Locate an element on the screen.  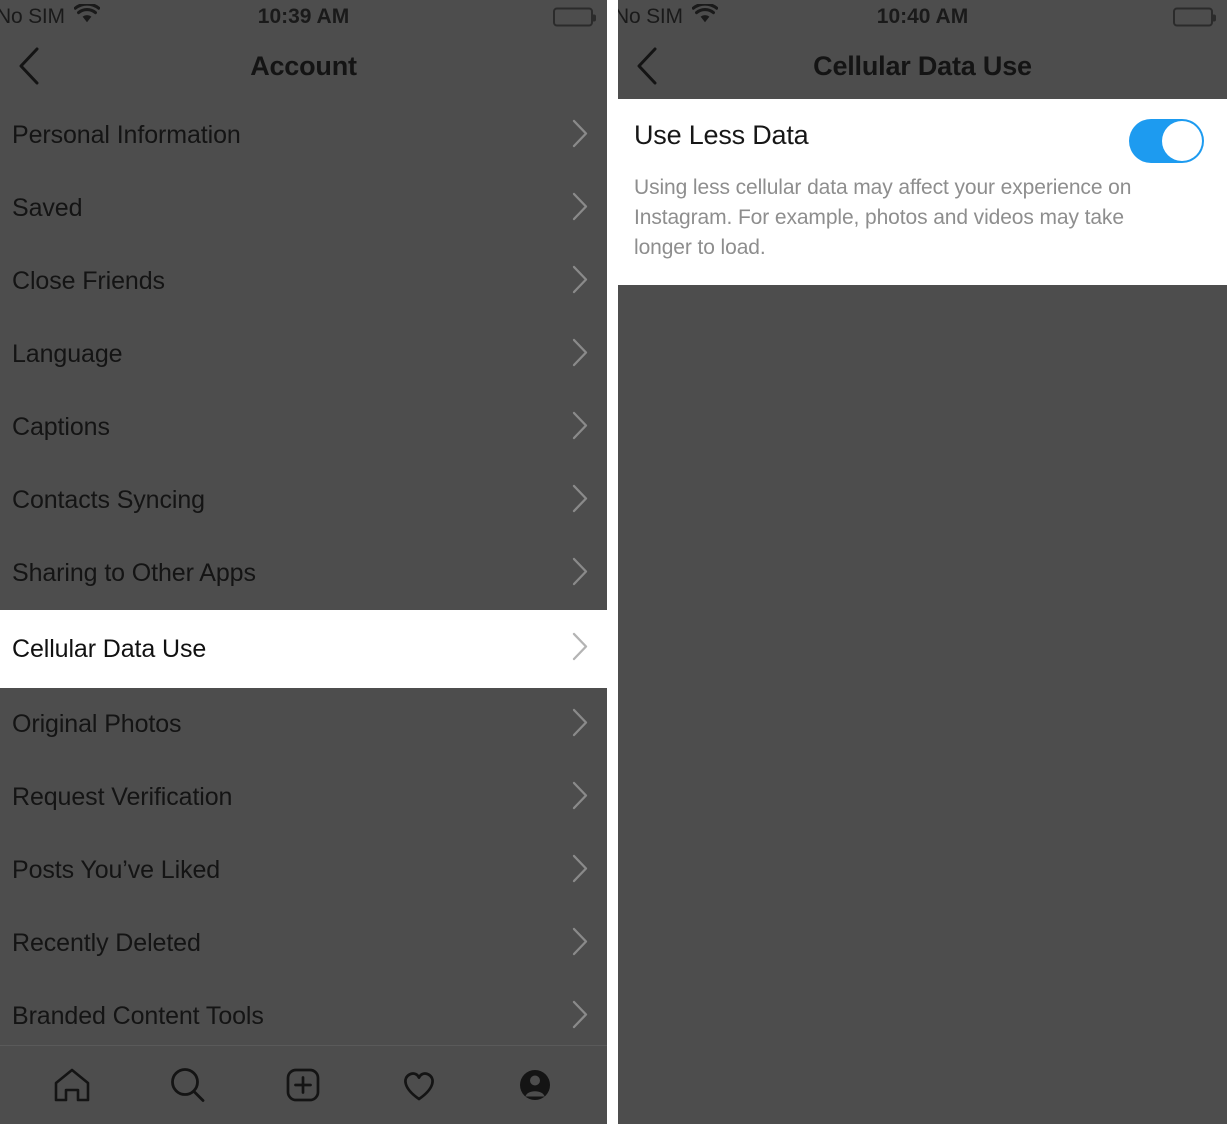
clock-label: 10:39 AM is located at coordinates (303, 16).